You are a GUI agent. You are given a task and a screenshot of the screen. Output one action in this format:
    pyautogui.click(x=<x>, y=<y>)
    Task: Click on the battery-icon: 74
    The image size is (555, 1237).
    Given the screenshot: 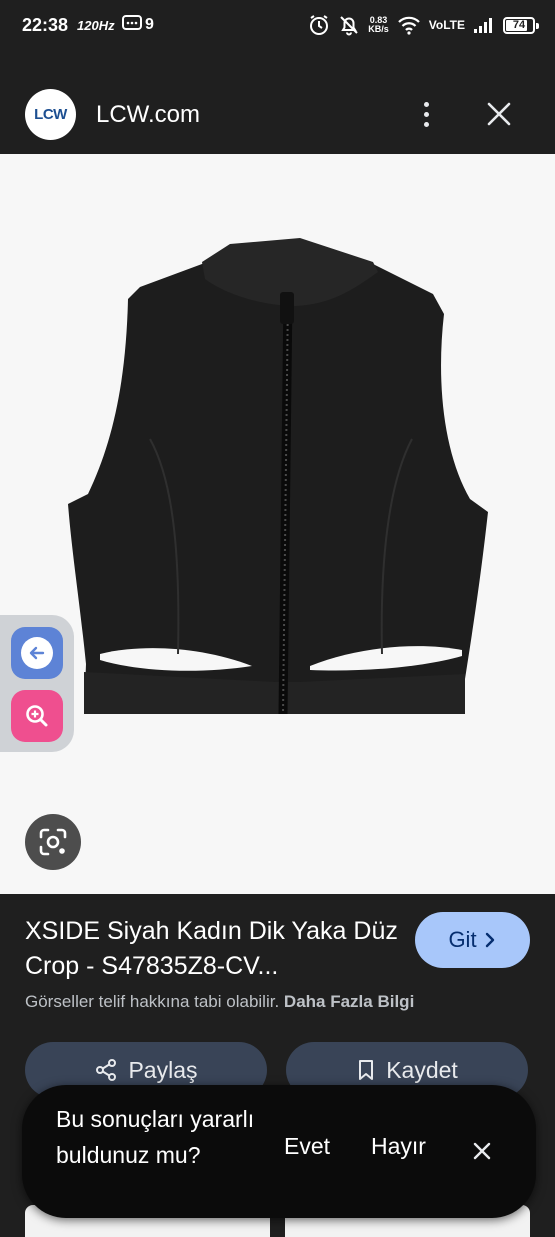 What is the action you would take?
    pyautogui.click(x=521, y=25)
    